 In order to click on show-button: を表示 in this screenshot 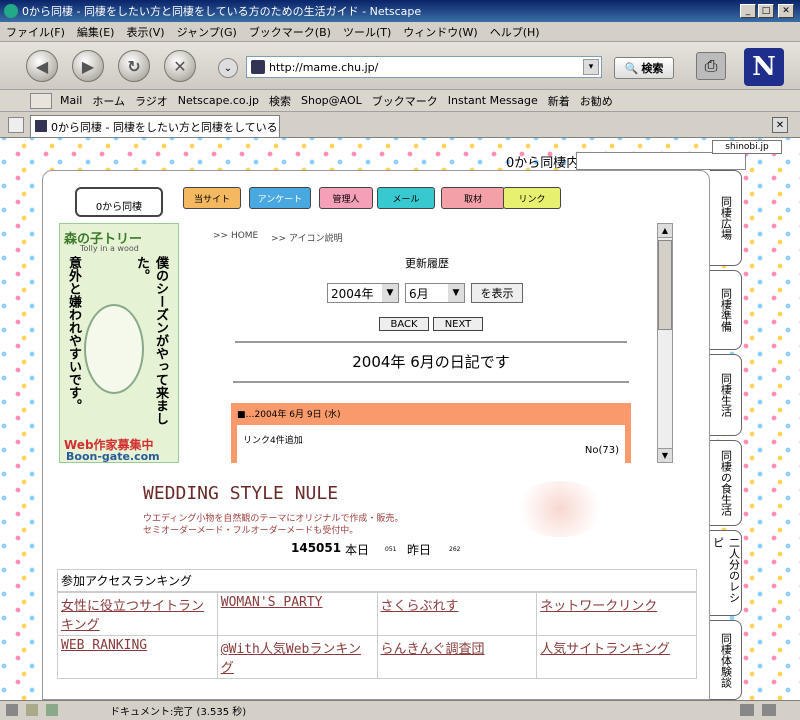, I will do `click(497, 293)`.